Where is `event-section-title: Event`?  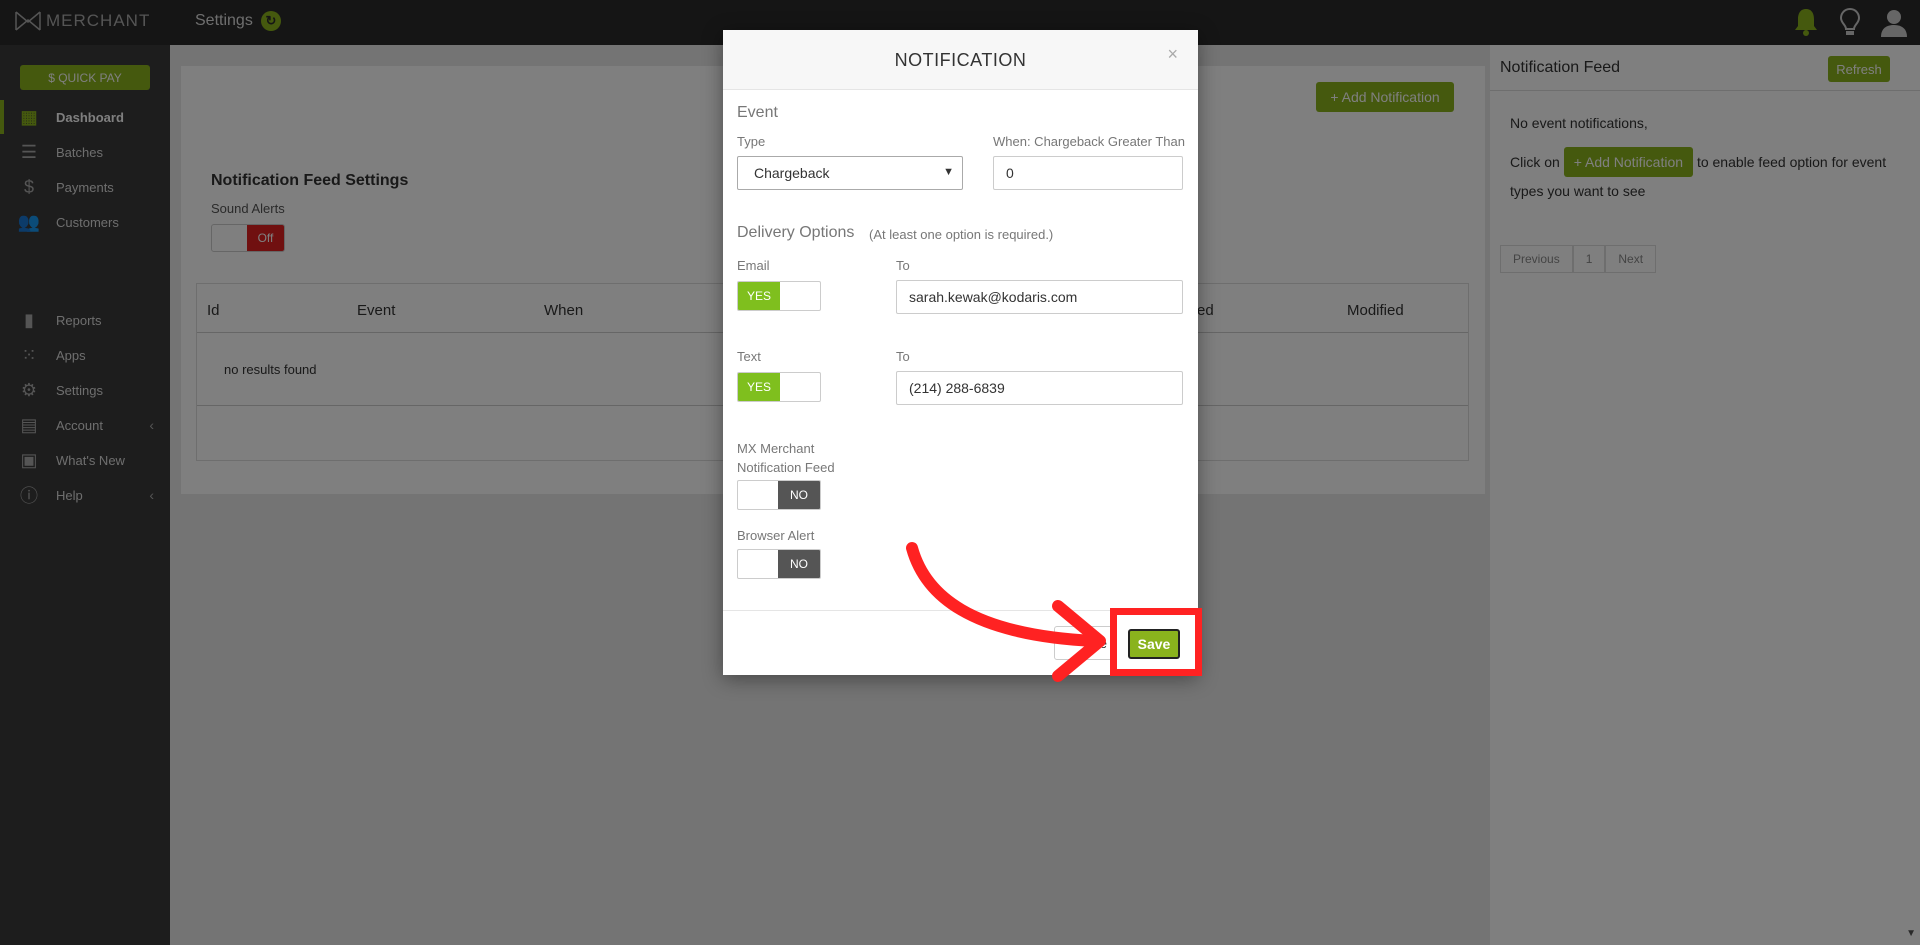
event-section-title: Event is located at coordinates (757, 112).